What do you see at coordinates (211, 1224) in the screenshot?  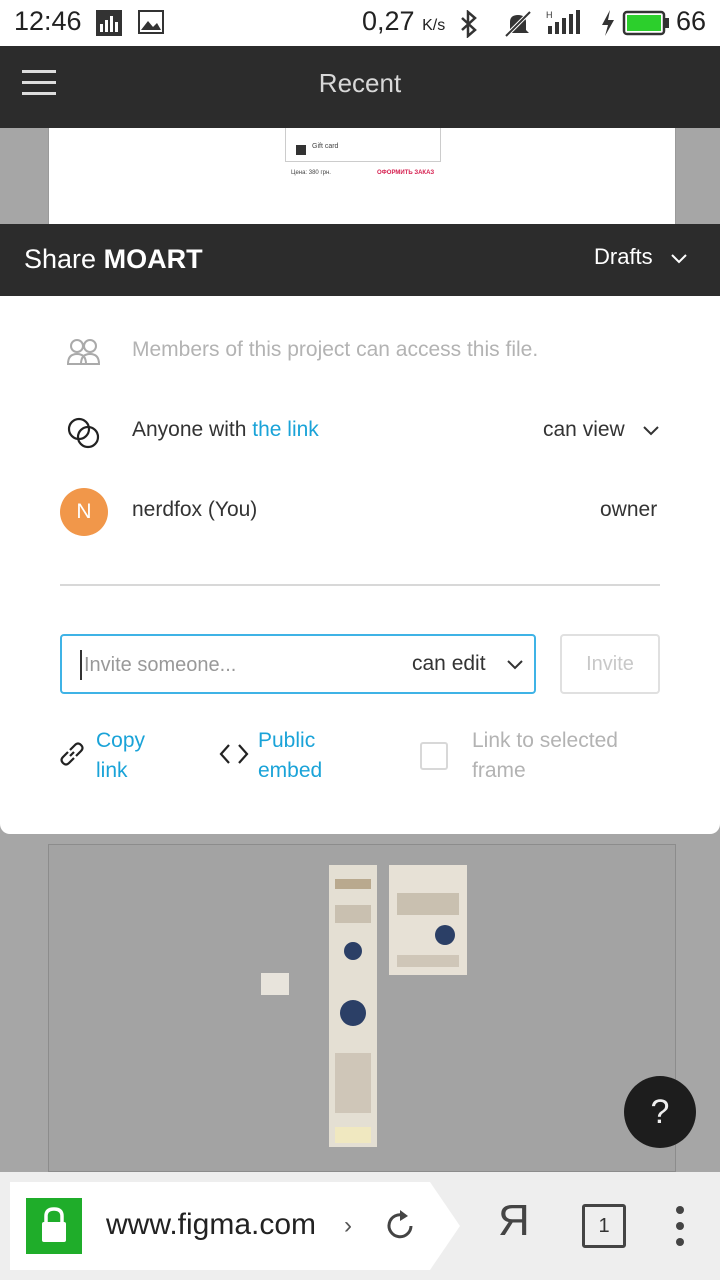 I see `url-text: www.figma.com` at bounding box center [211, 1224].